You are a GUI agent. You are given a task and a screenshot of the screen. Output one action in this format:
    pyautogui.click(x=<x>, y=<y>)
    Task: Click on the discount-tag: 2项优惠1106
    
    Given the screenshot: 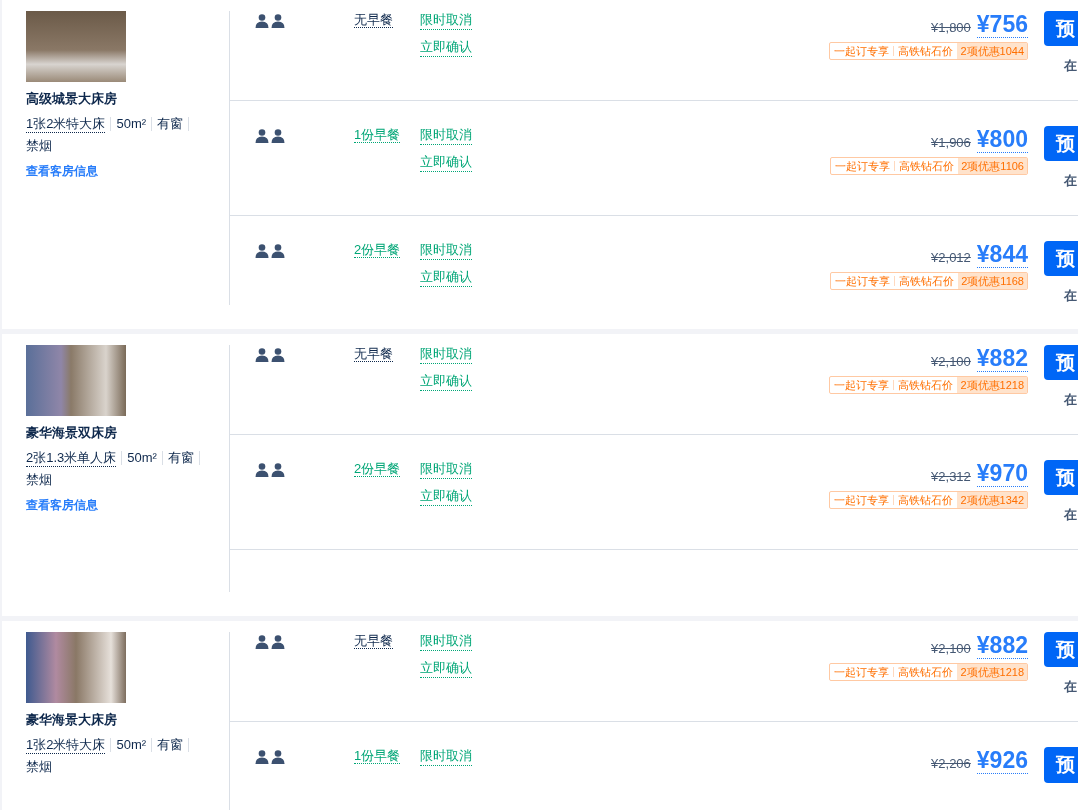 What is the action you would take?
    pyautogui.click(x=992, y=166)
    